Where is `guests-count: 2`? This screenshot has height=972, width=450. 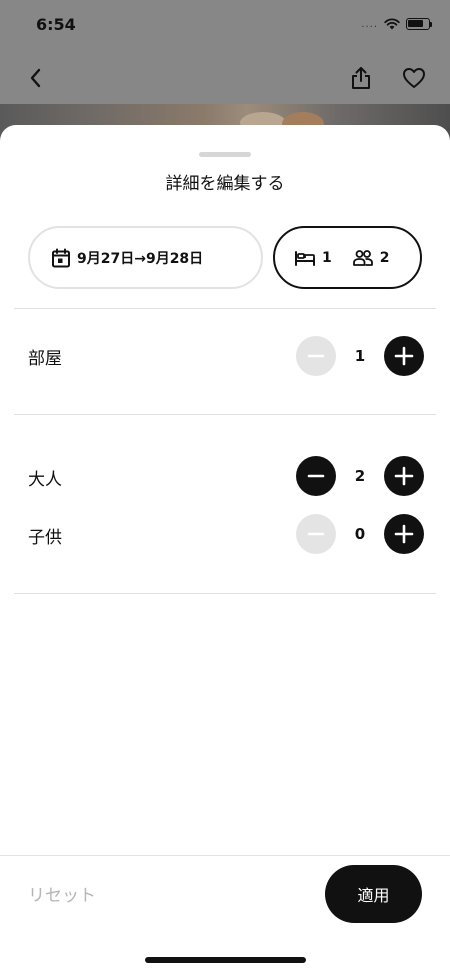 guests-count: 2 is located at coordinates (384, 257).